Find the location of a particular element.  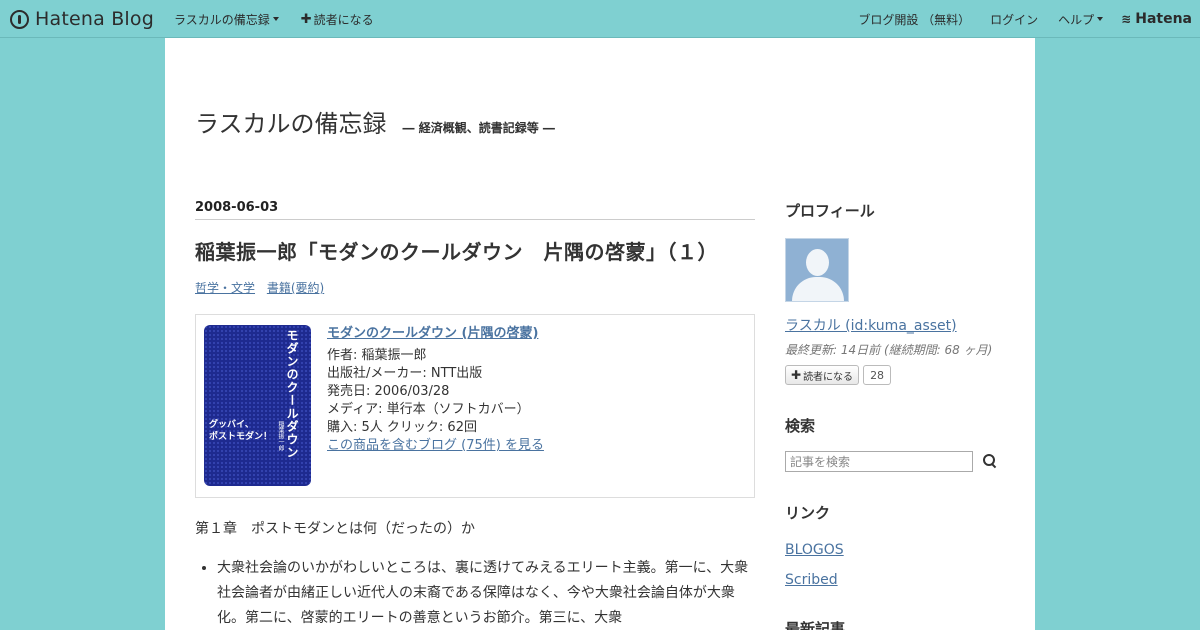

hatena-brand-logo: ≋ Hatena is located at coordinates (1156, 19).